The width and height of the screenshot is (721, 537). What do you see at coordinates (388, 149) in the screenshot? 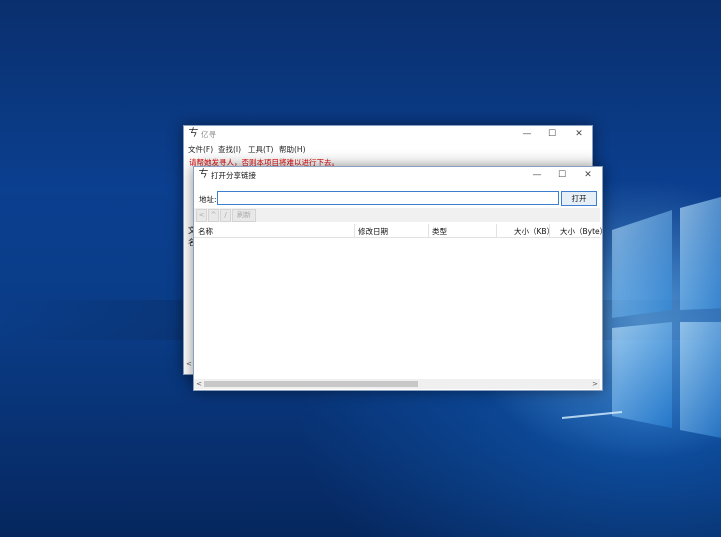
I see `menu-bar: 文件(F) 查找(I) 工具(T) 帮助(H)` at bounding box center [388, 149].